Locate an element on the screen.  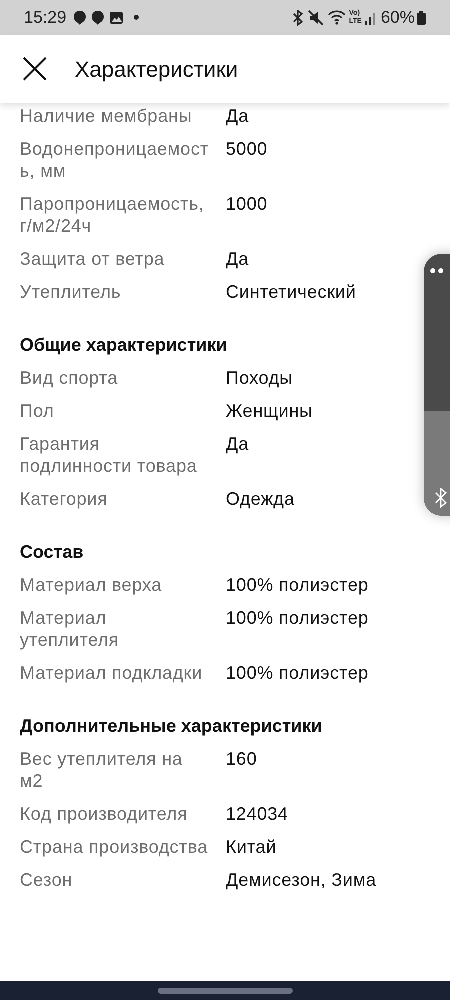
image-icon is located at coordinates (116, 17).